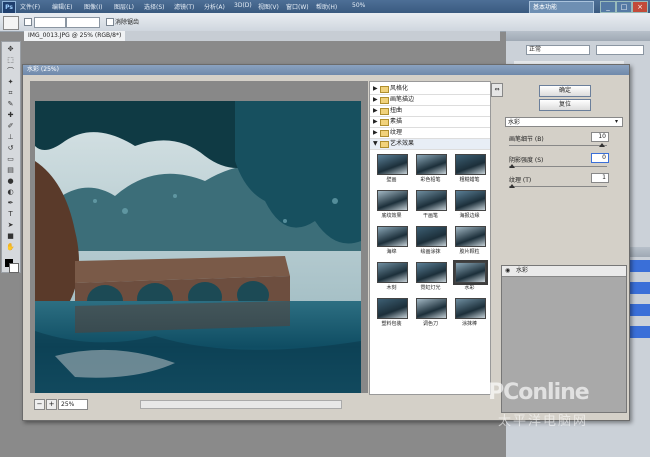 This screenshot has width=650, height=457. What do you see at coordinates (39, 404) in the screenshot?
I see `zoom-out-button: −` at bounding box center [39, 404].